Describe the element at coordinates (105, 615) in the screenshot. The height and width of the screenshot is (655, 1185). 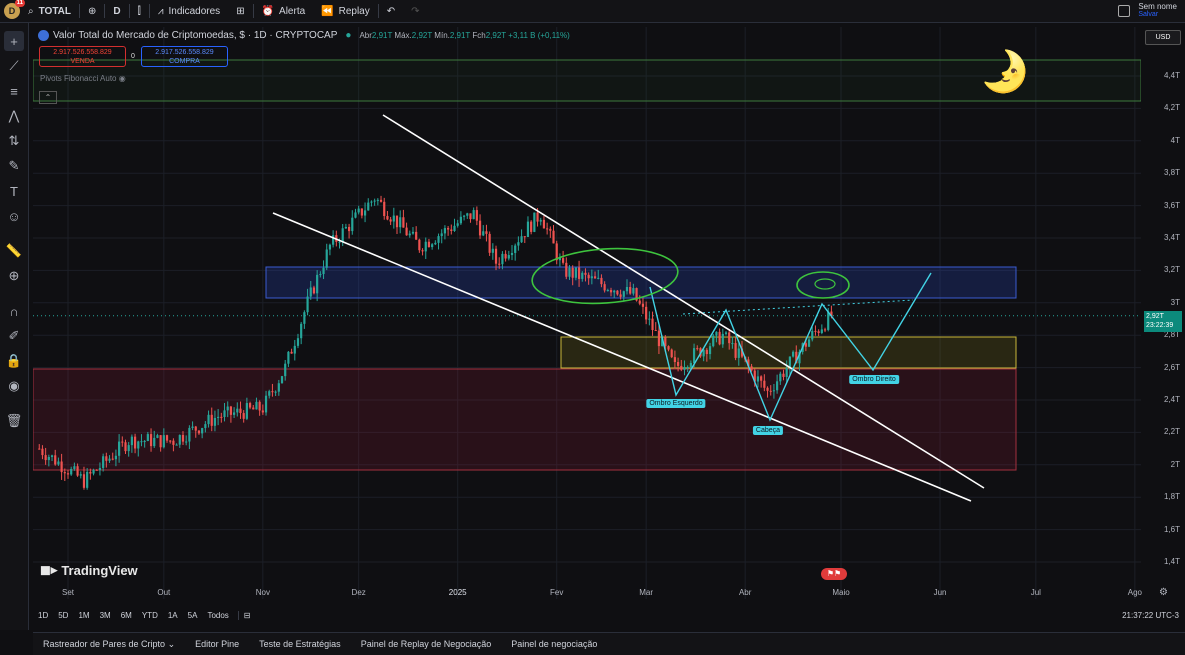
I see `range-button-3m: 3M` at that location.